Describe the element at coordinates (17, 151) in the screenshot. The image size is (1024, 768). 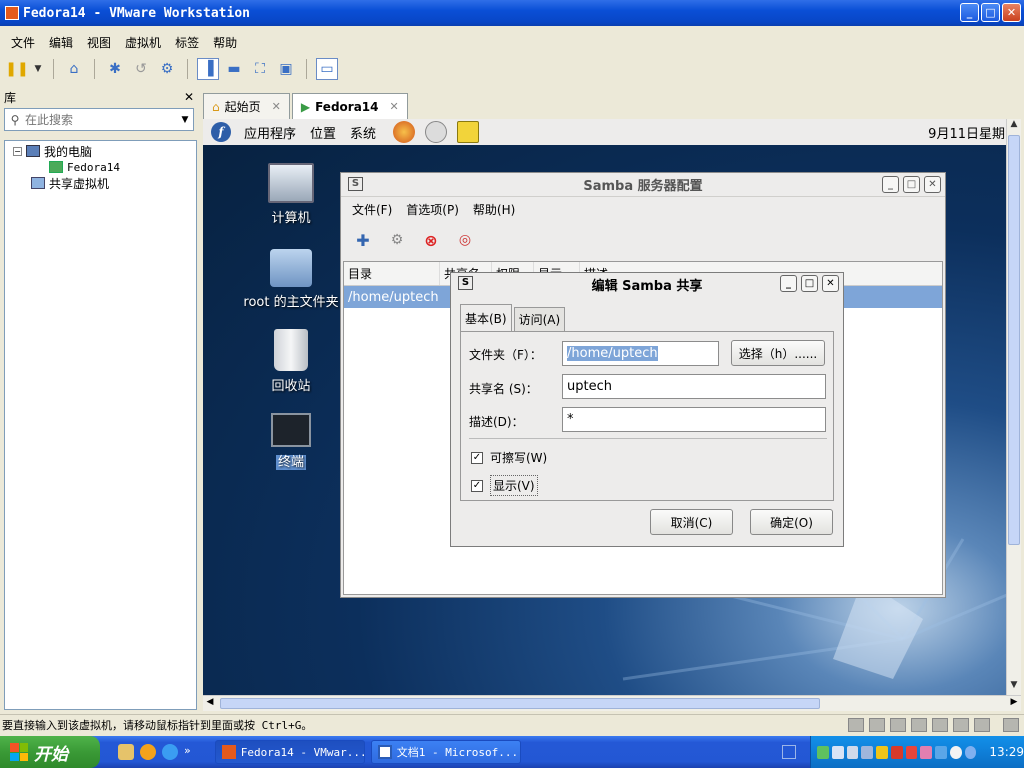
I see `collapse-icon: −` at that location.